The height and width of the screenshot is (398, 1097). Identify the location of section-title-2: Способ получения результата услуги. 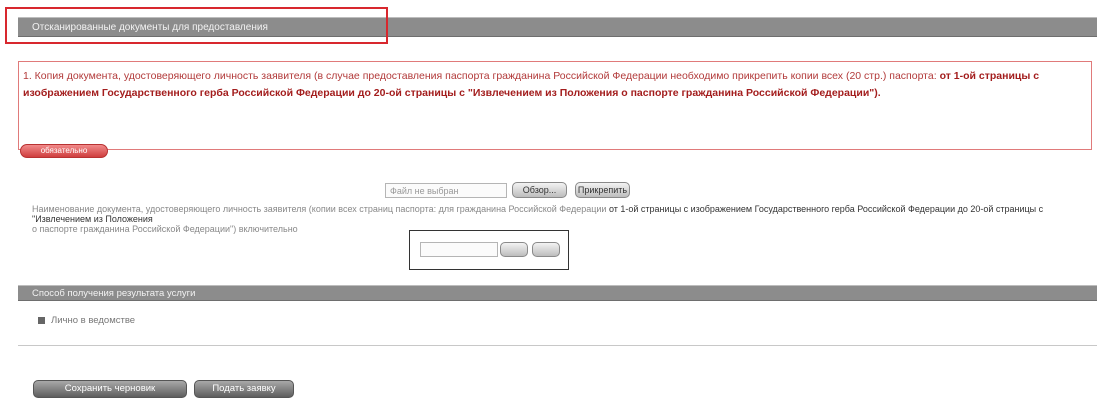
(114, 293).